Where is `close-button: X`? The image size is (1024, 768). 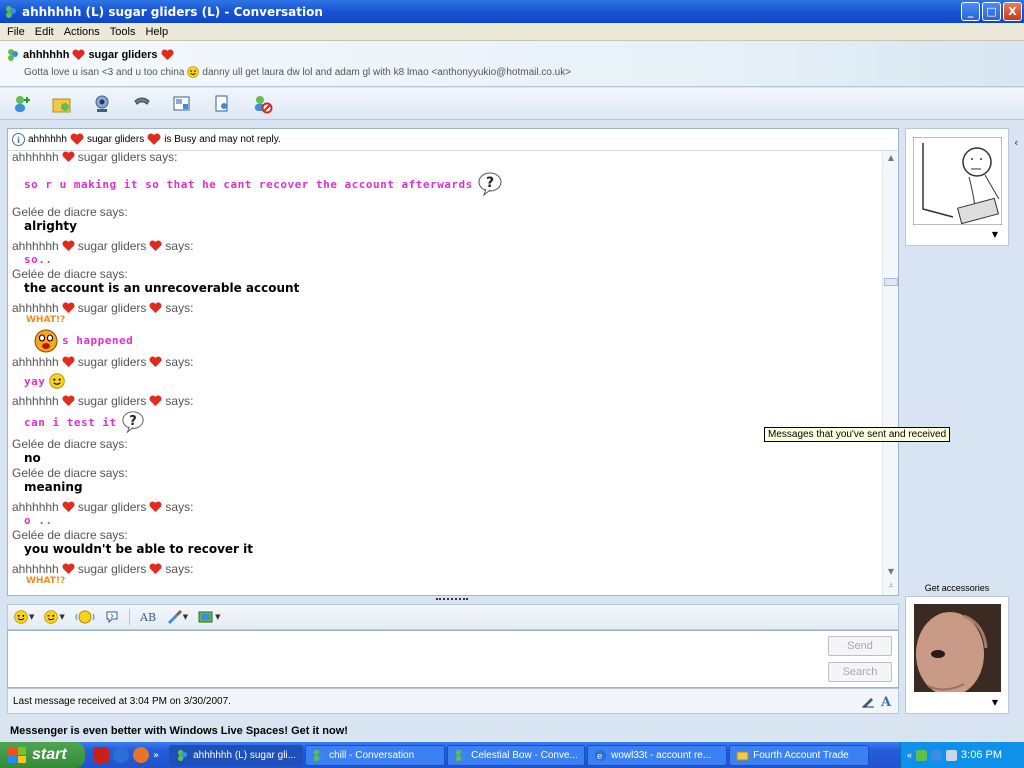 close-button: X is located at coordinates (1012, 11).